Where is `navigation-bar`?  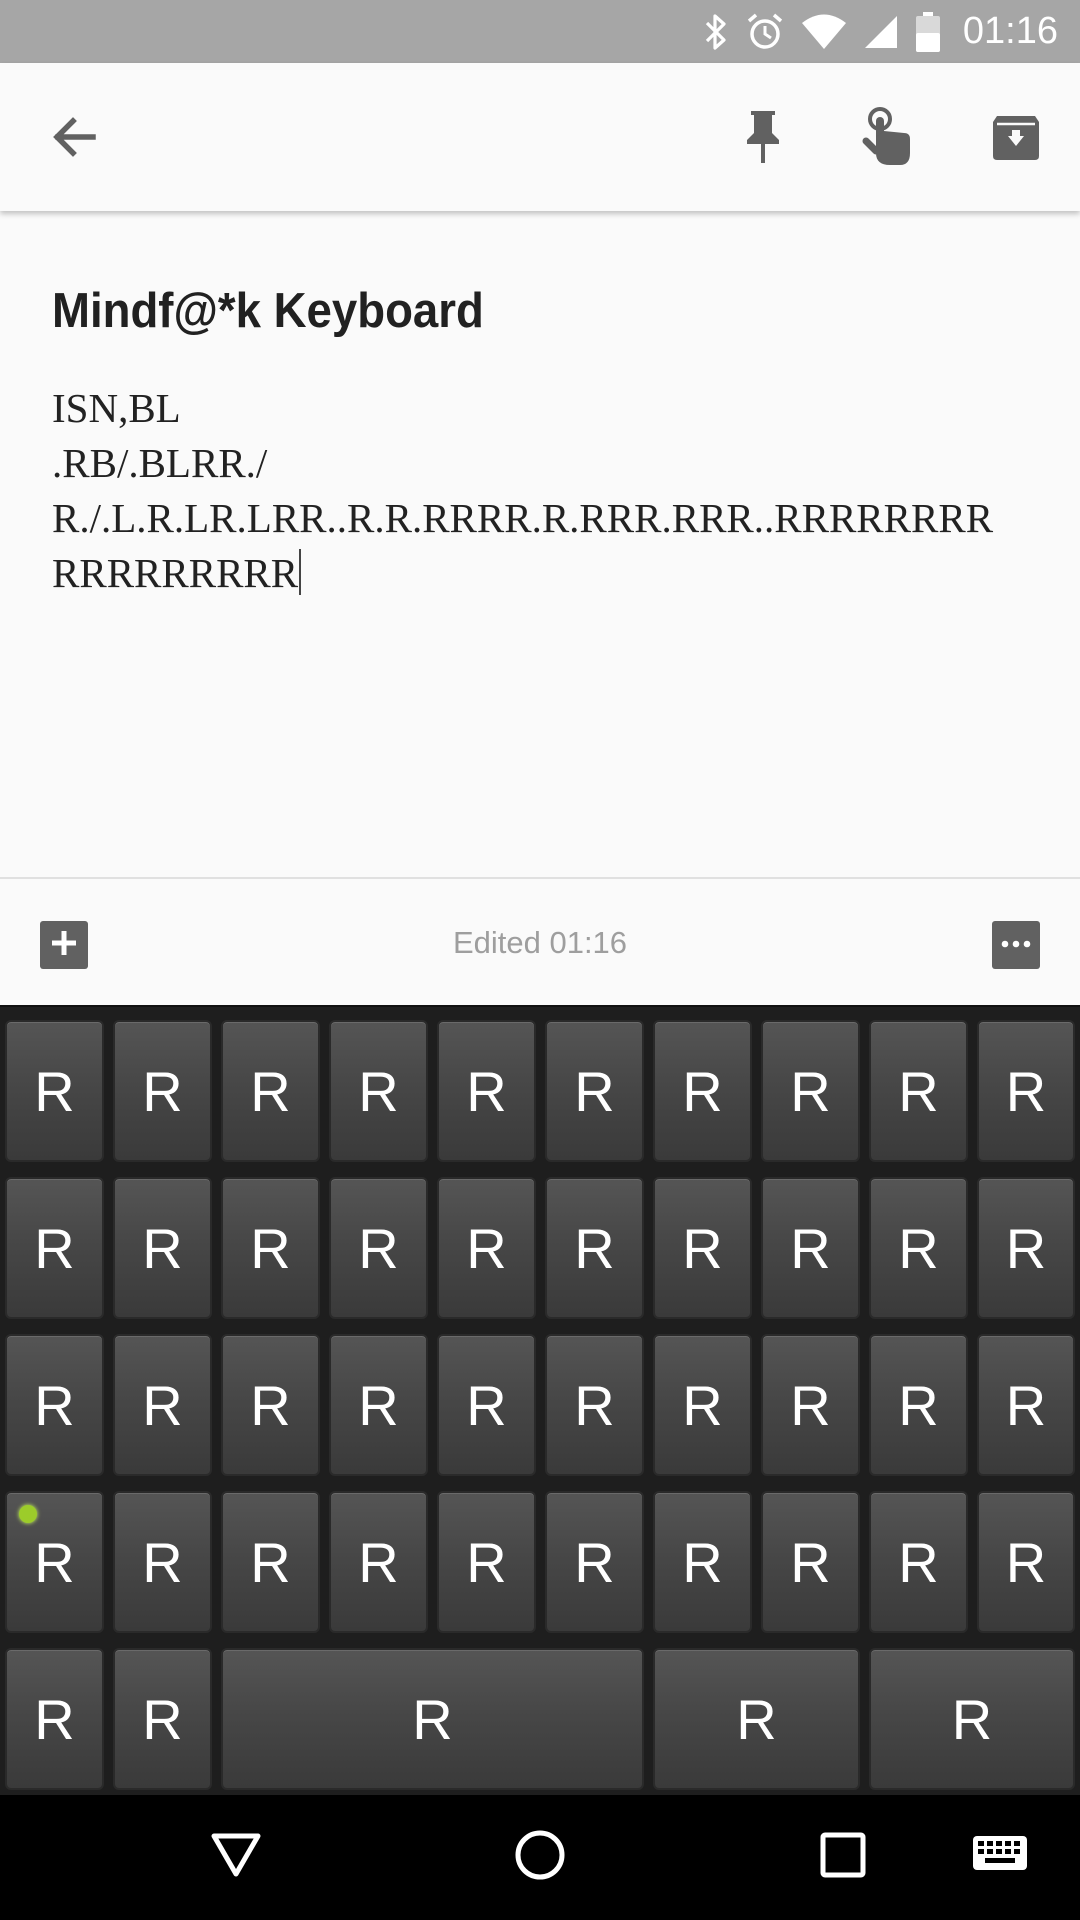
navigation-bar is located at coordinates (540, 1857).